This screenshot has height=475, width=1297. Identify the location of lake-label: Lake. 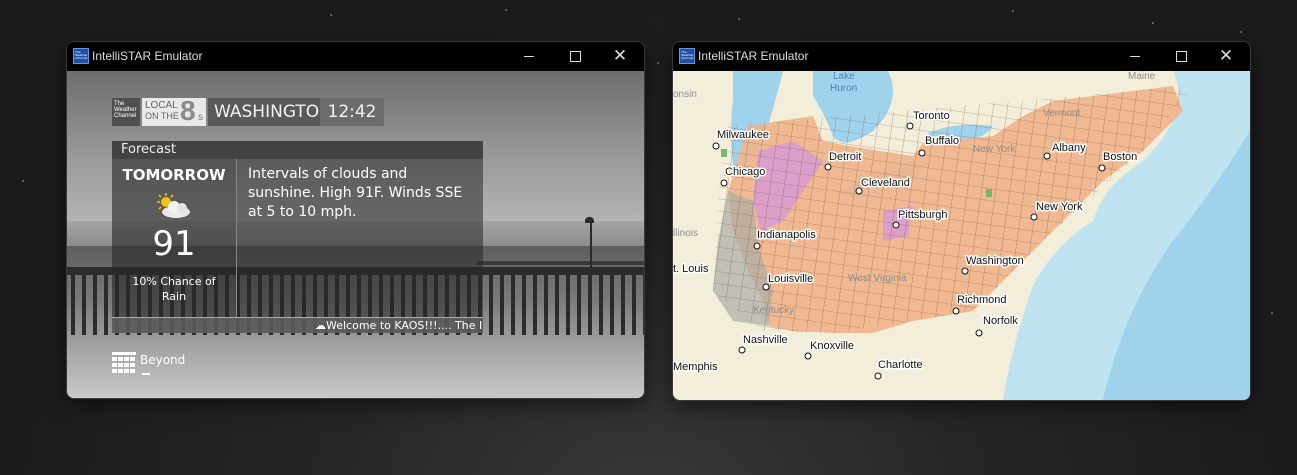
(844, 76).